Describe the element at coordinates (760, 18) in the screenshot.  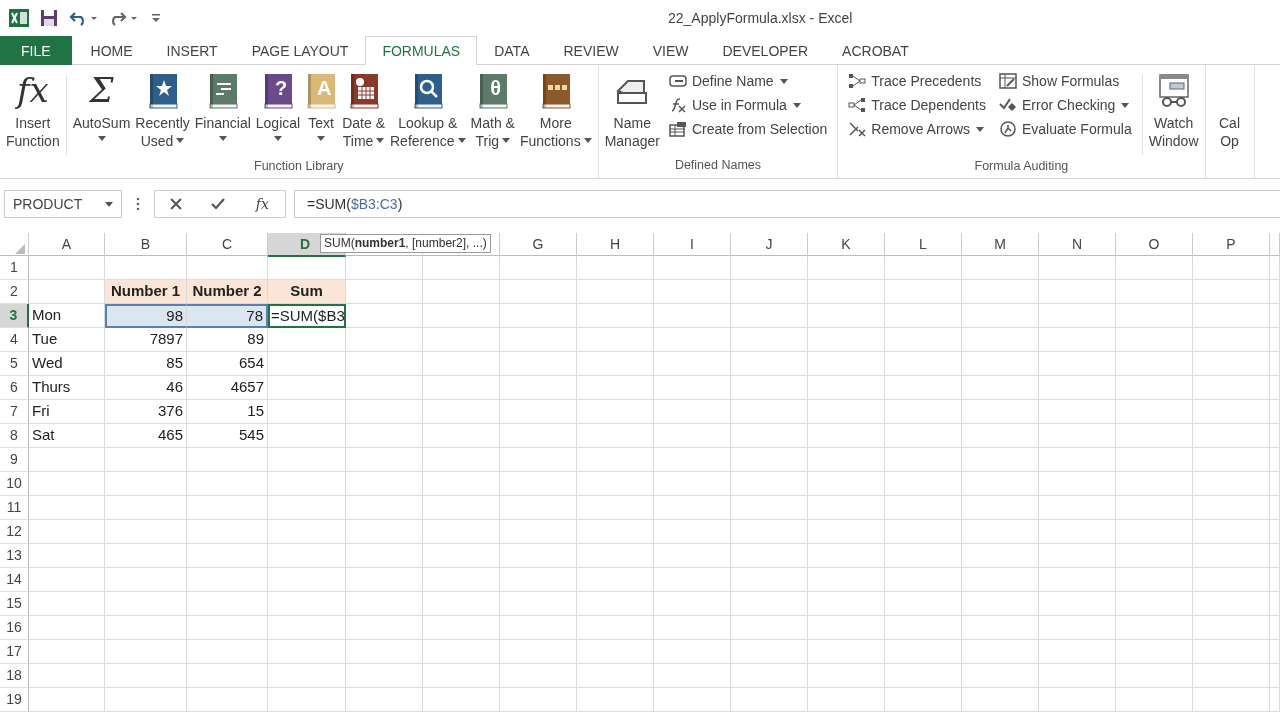
I see `window-title: 22_ApplyFormula.xlsx - Excel` at that location.